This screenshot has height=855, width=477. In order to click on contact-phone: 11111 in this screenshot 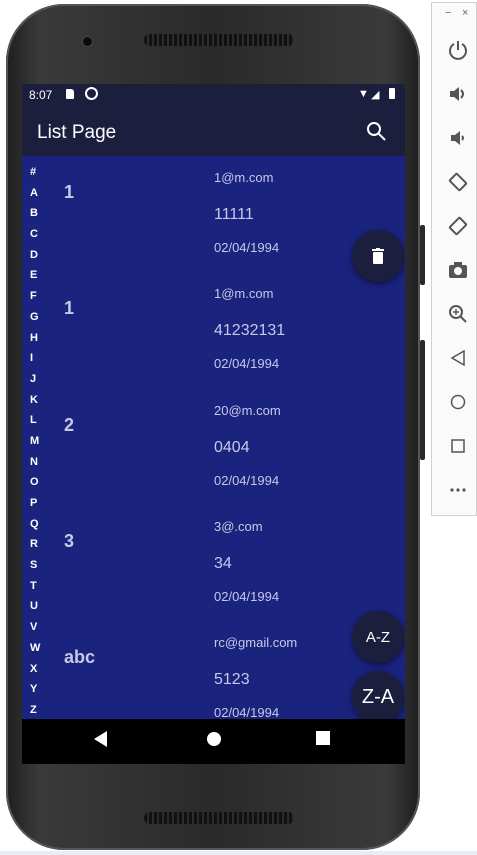, I will do `click(234, 214)`.